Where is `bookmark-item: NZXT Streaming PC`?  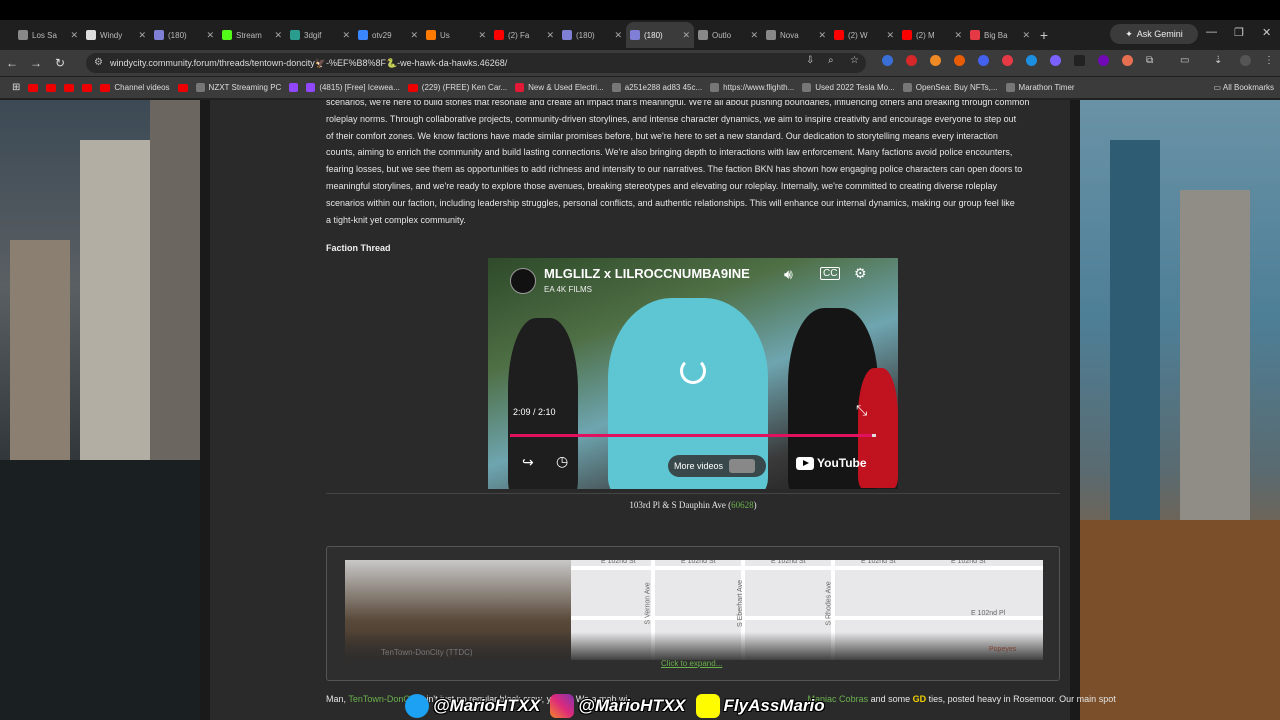
bookmark-item: NZXT Streaming PC is located at coordinates (238, 87).